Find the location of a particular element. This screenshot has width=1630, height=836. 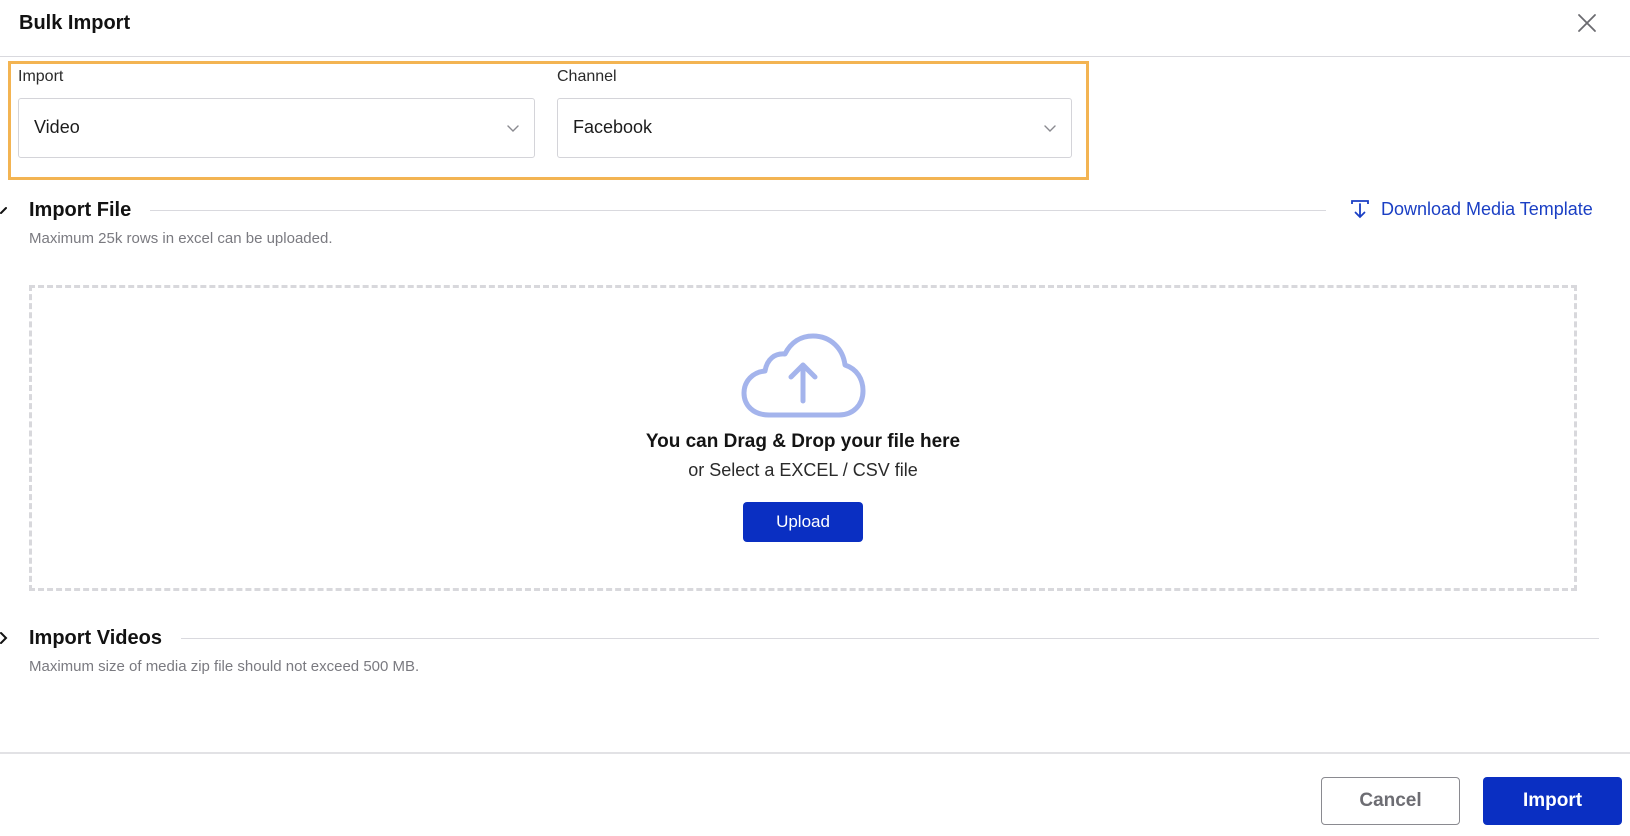

channel-select: Facebook is located at coordinates (814, 128).